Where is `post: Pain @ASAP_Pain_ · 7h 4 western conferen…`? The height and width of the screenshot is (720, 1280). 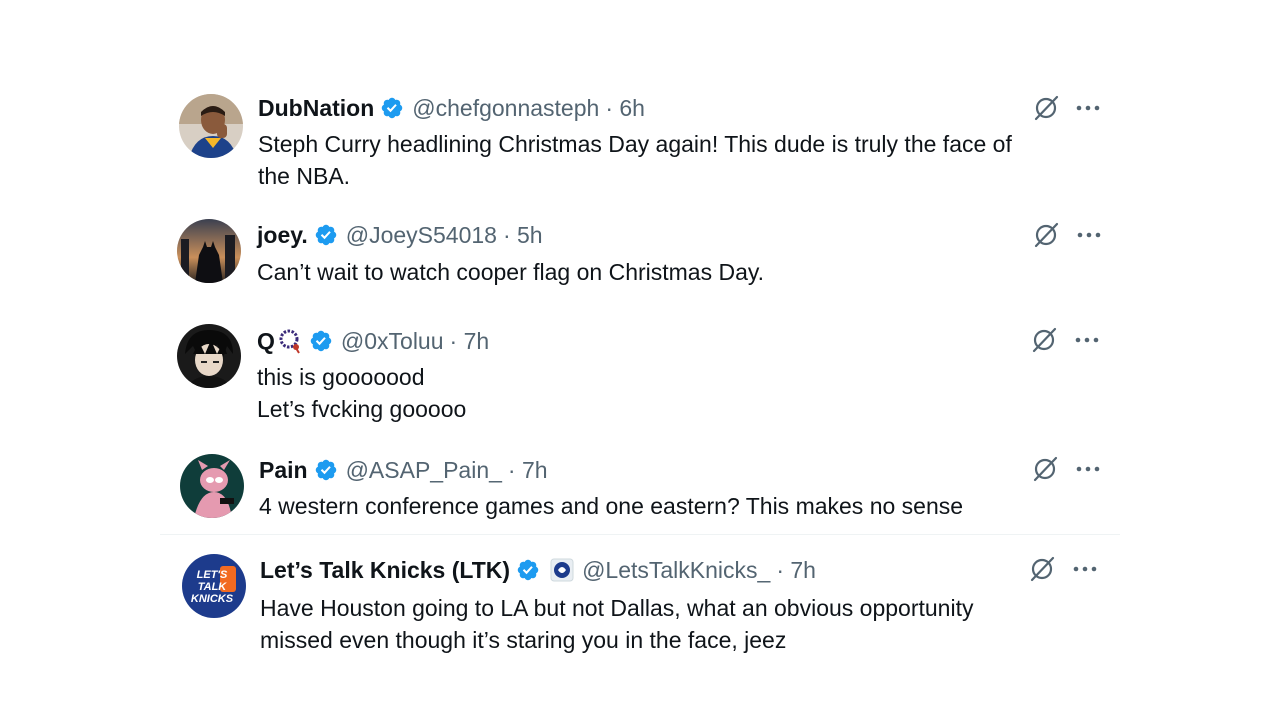
post: Pain @ASAP_Pain_ · 7h 4 western conferen… is located at coordinates (640, 492).